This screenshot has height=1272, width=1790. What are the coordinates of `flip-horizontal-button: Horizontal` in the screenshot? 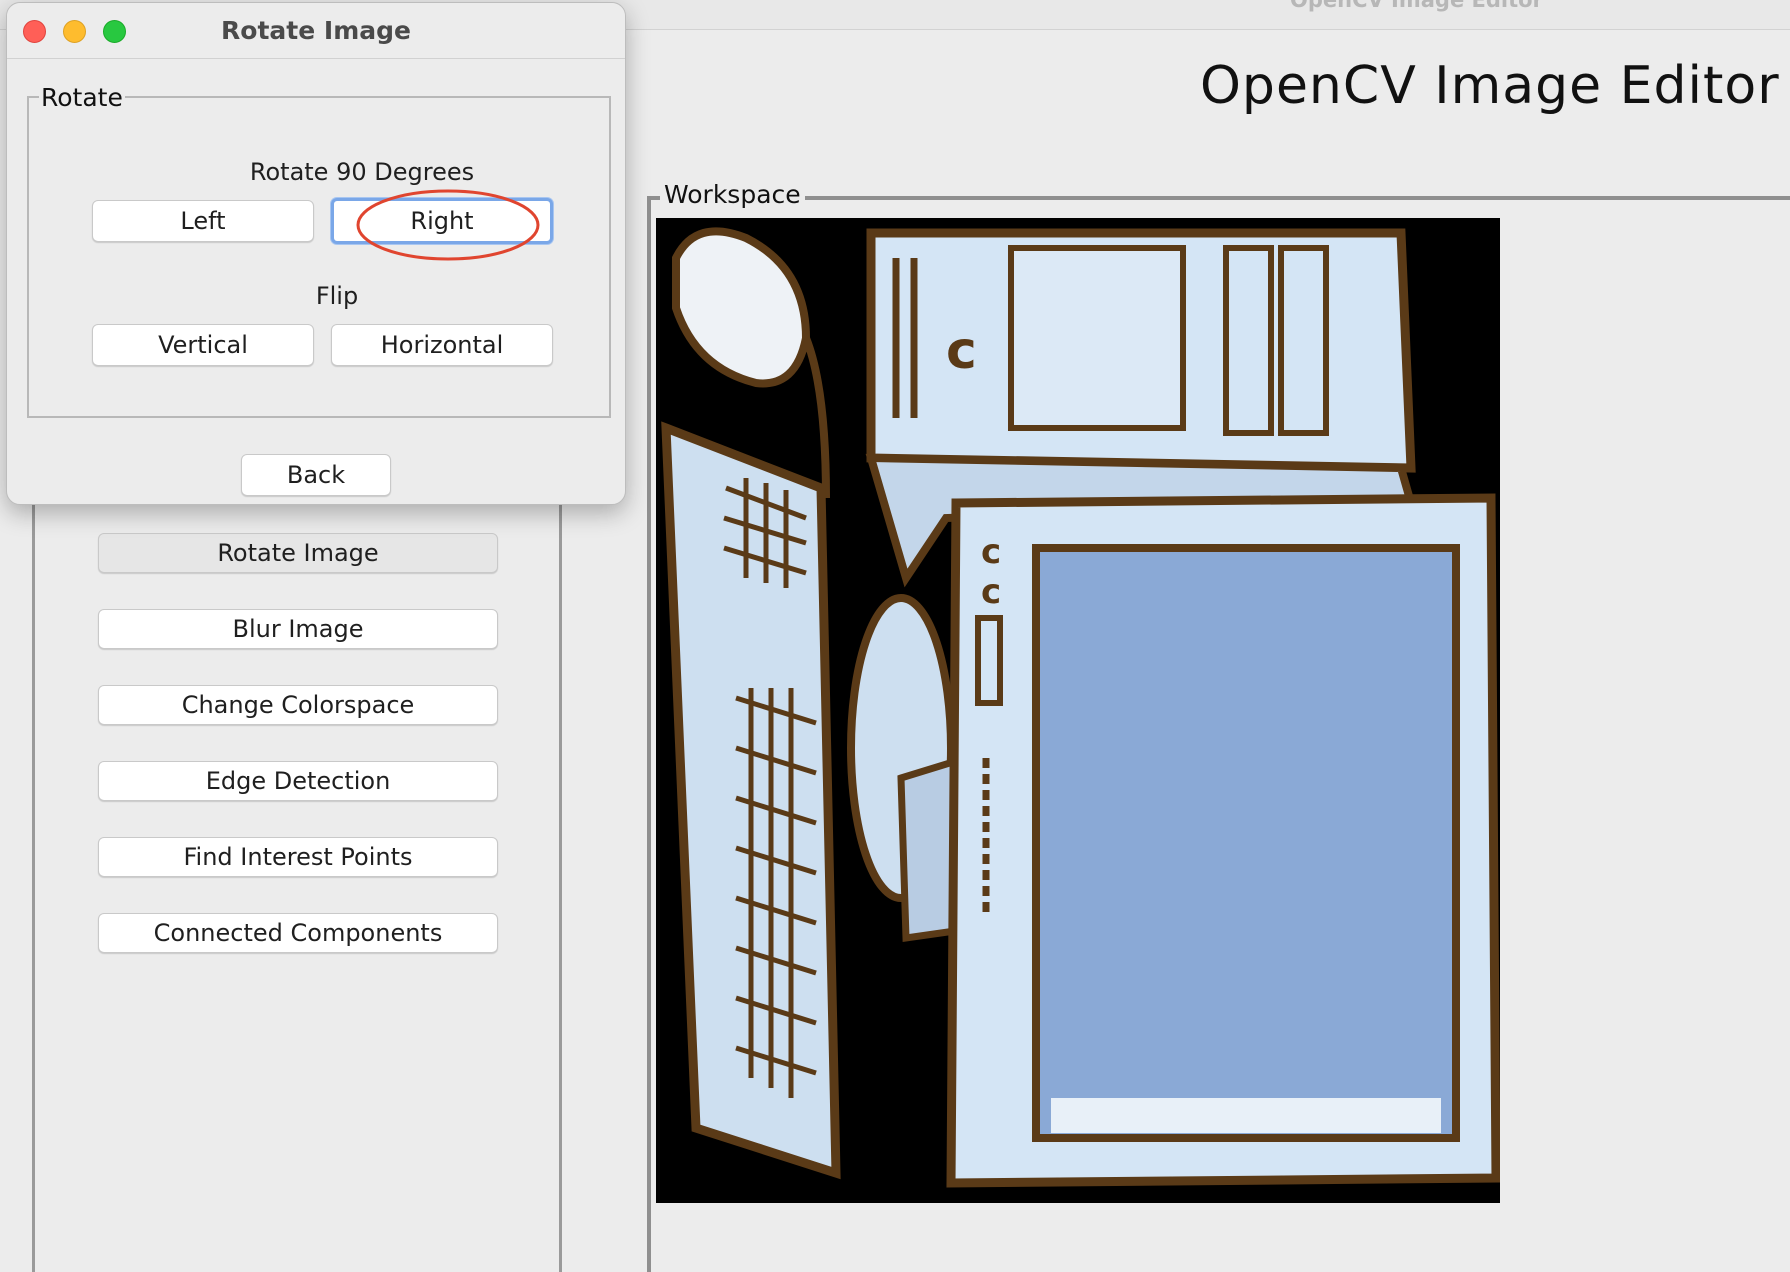 It's located at (442, 345).